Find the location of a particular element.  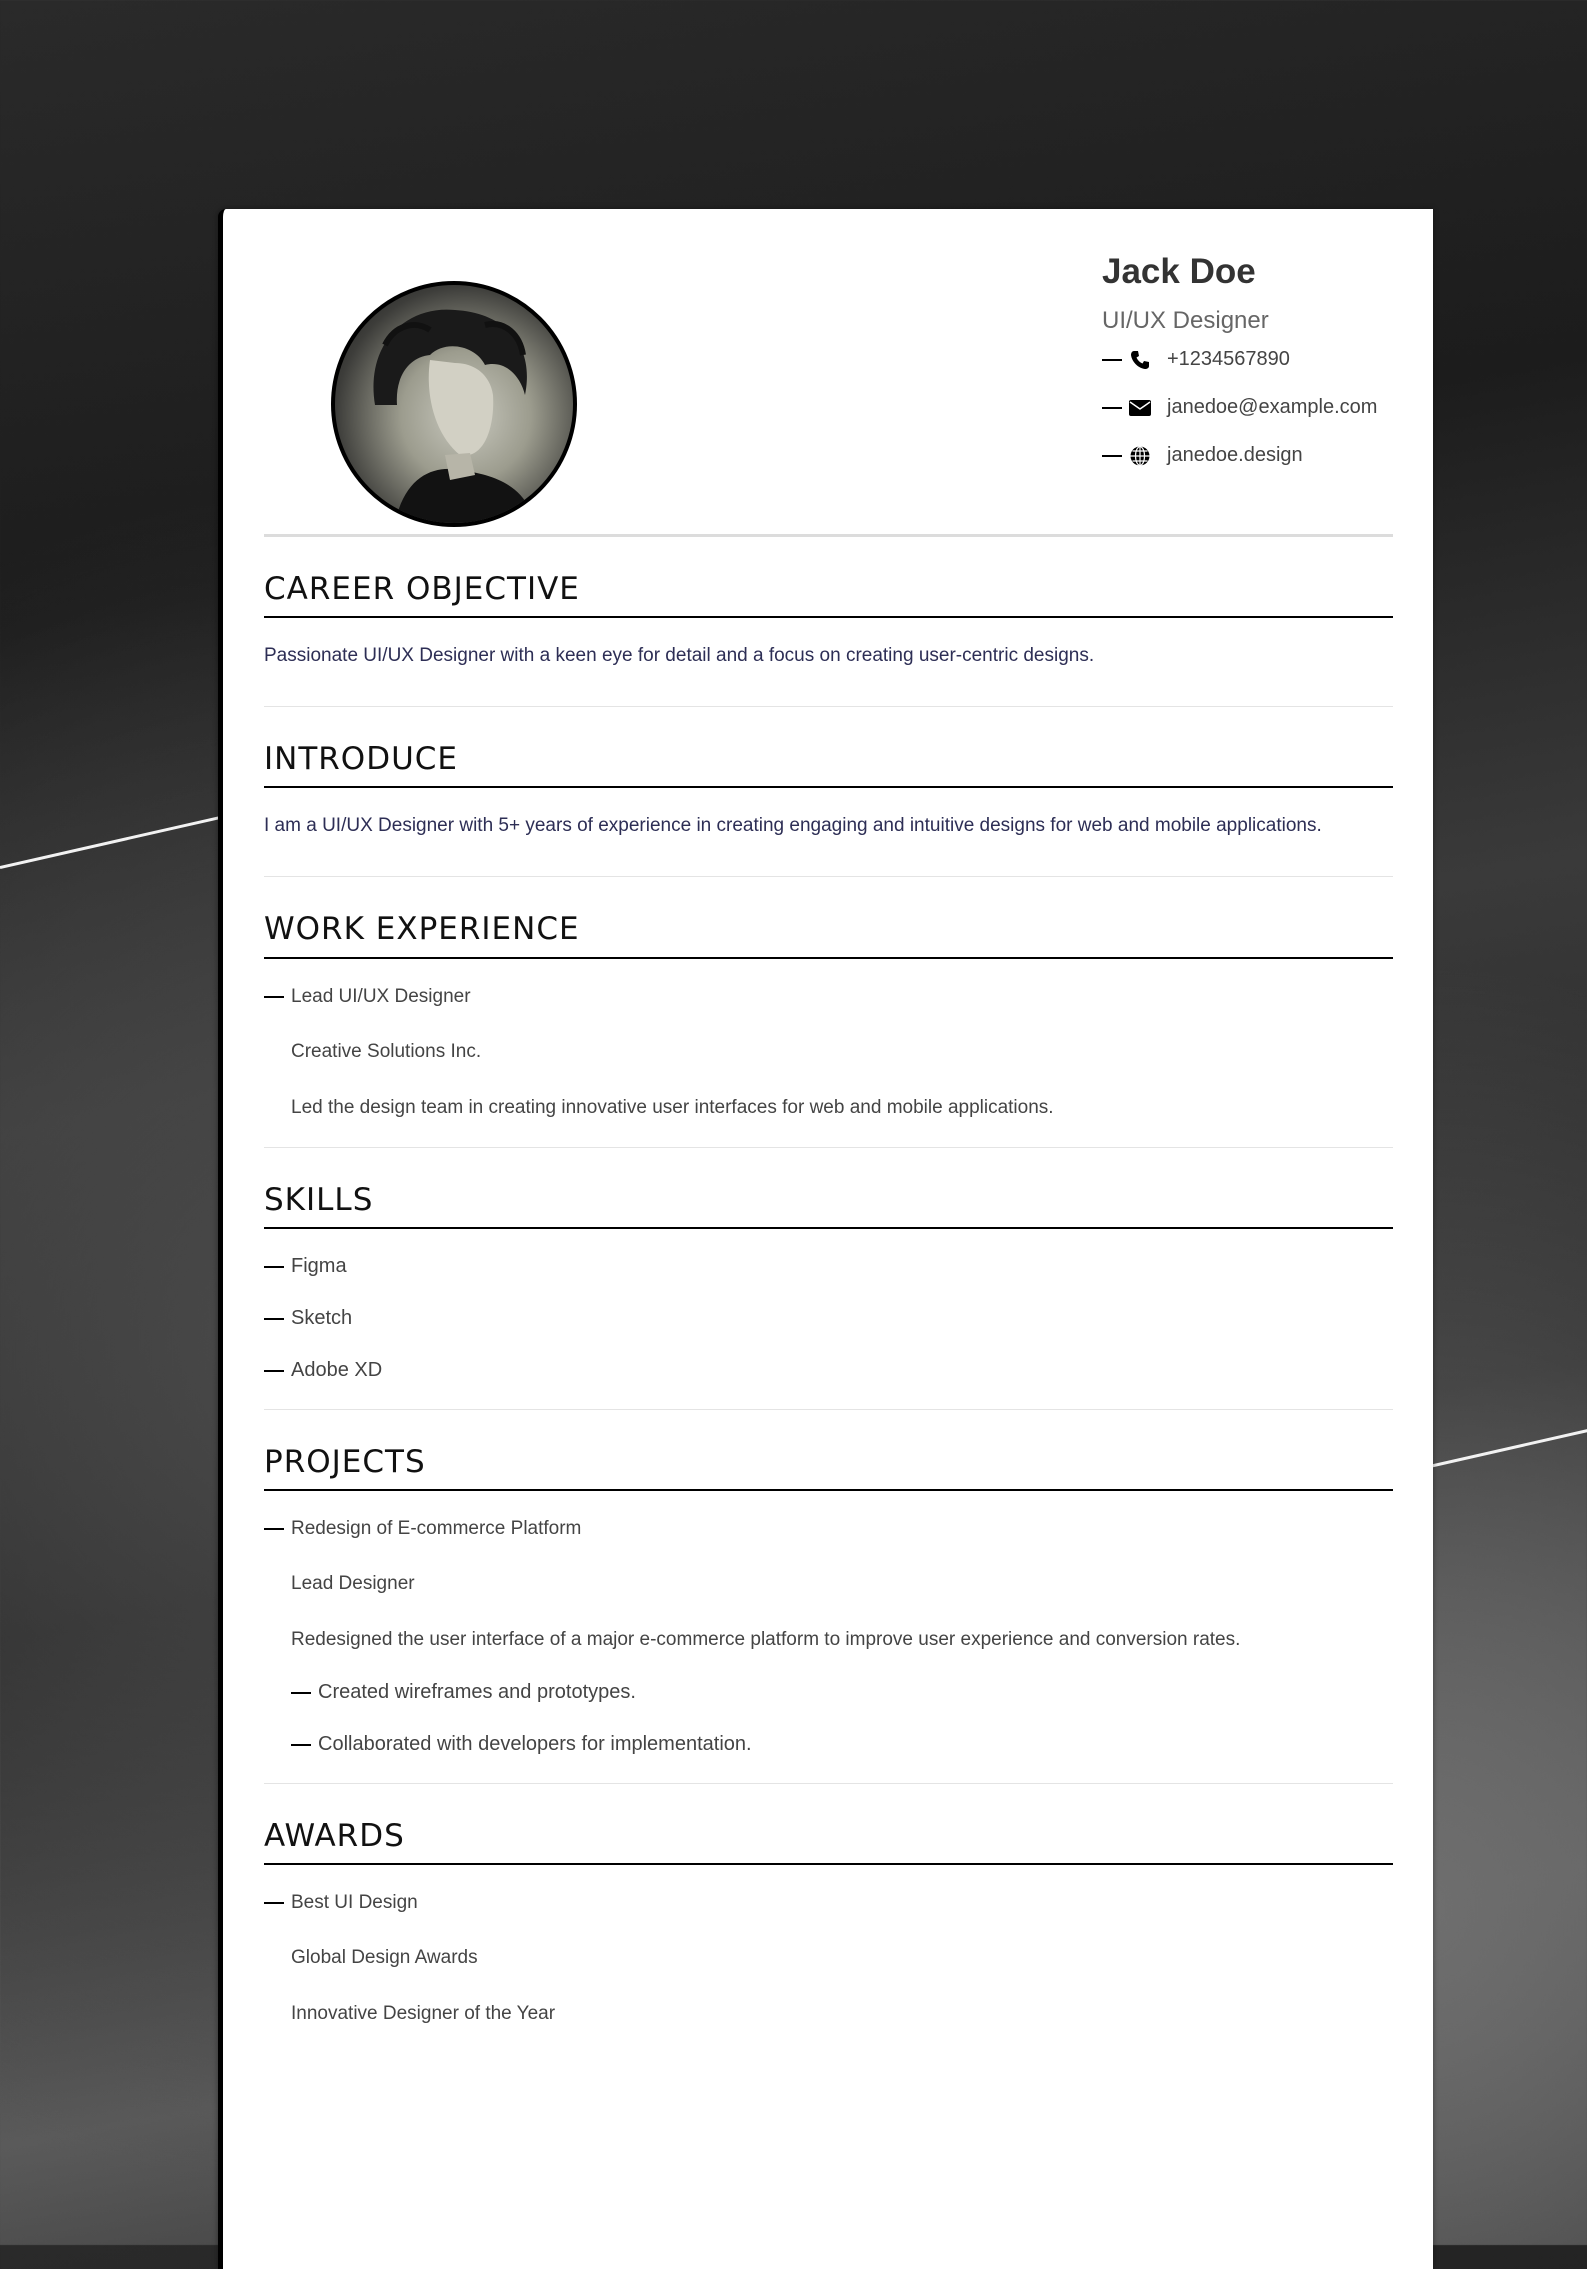

skill-item: Sketch is located at coordinates (828, 1319).